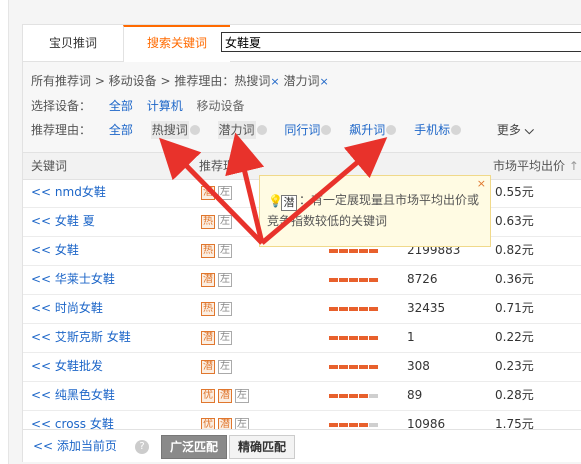  I want to click on arrow-to-rising, so click(324, 191).